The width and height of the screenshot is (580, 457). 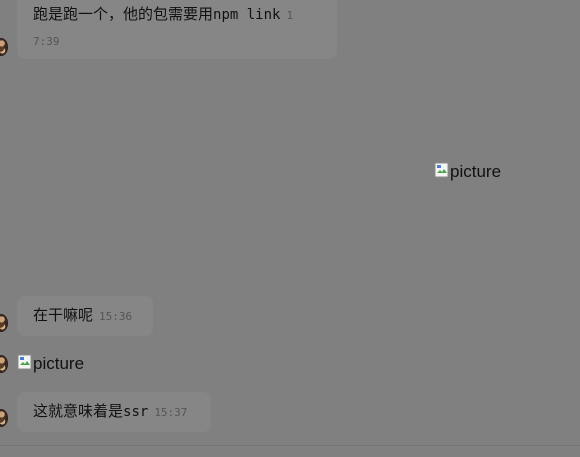 I want to click on input-divider, so click(x=290, y=445).